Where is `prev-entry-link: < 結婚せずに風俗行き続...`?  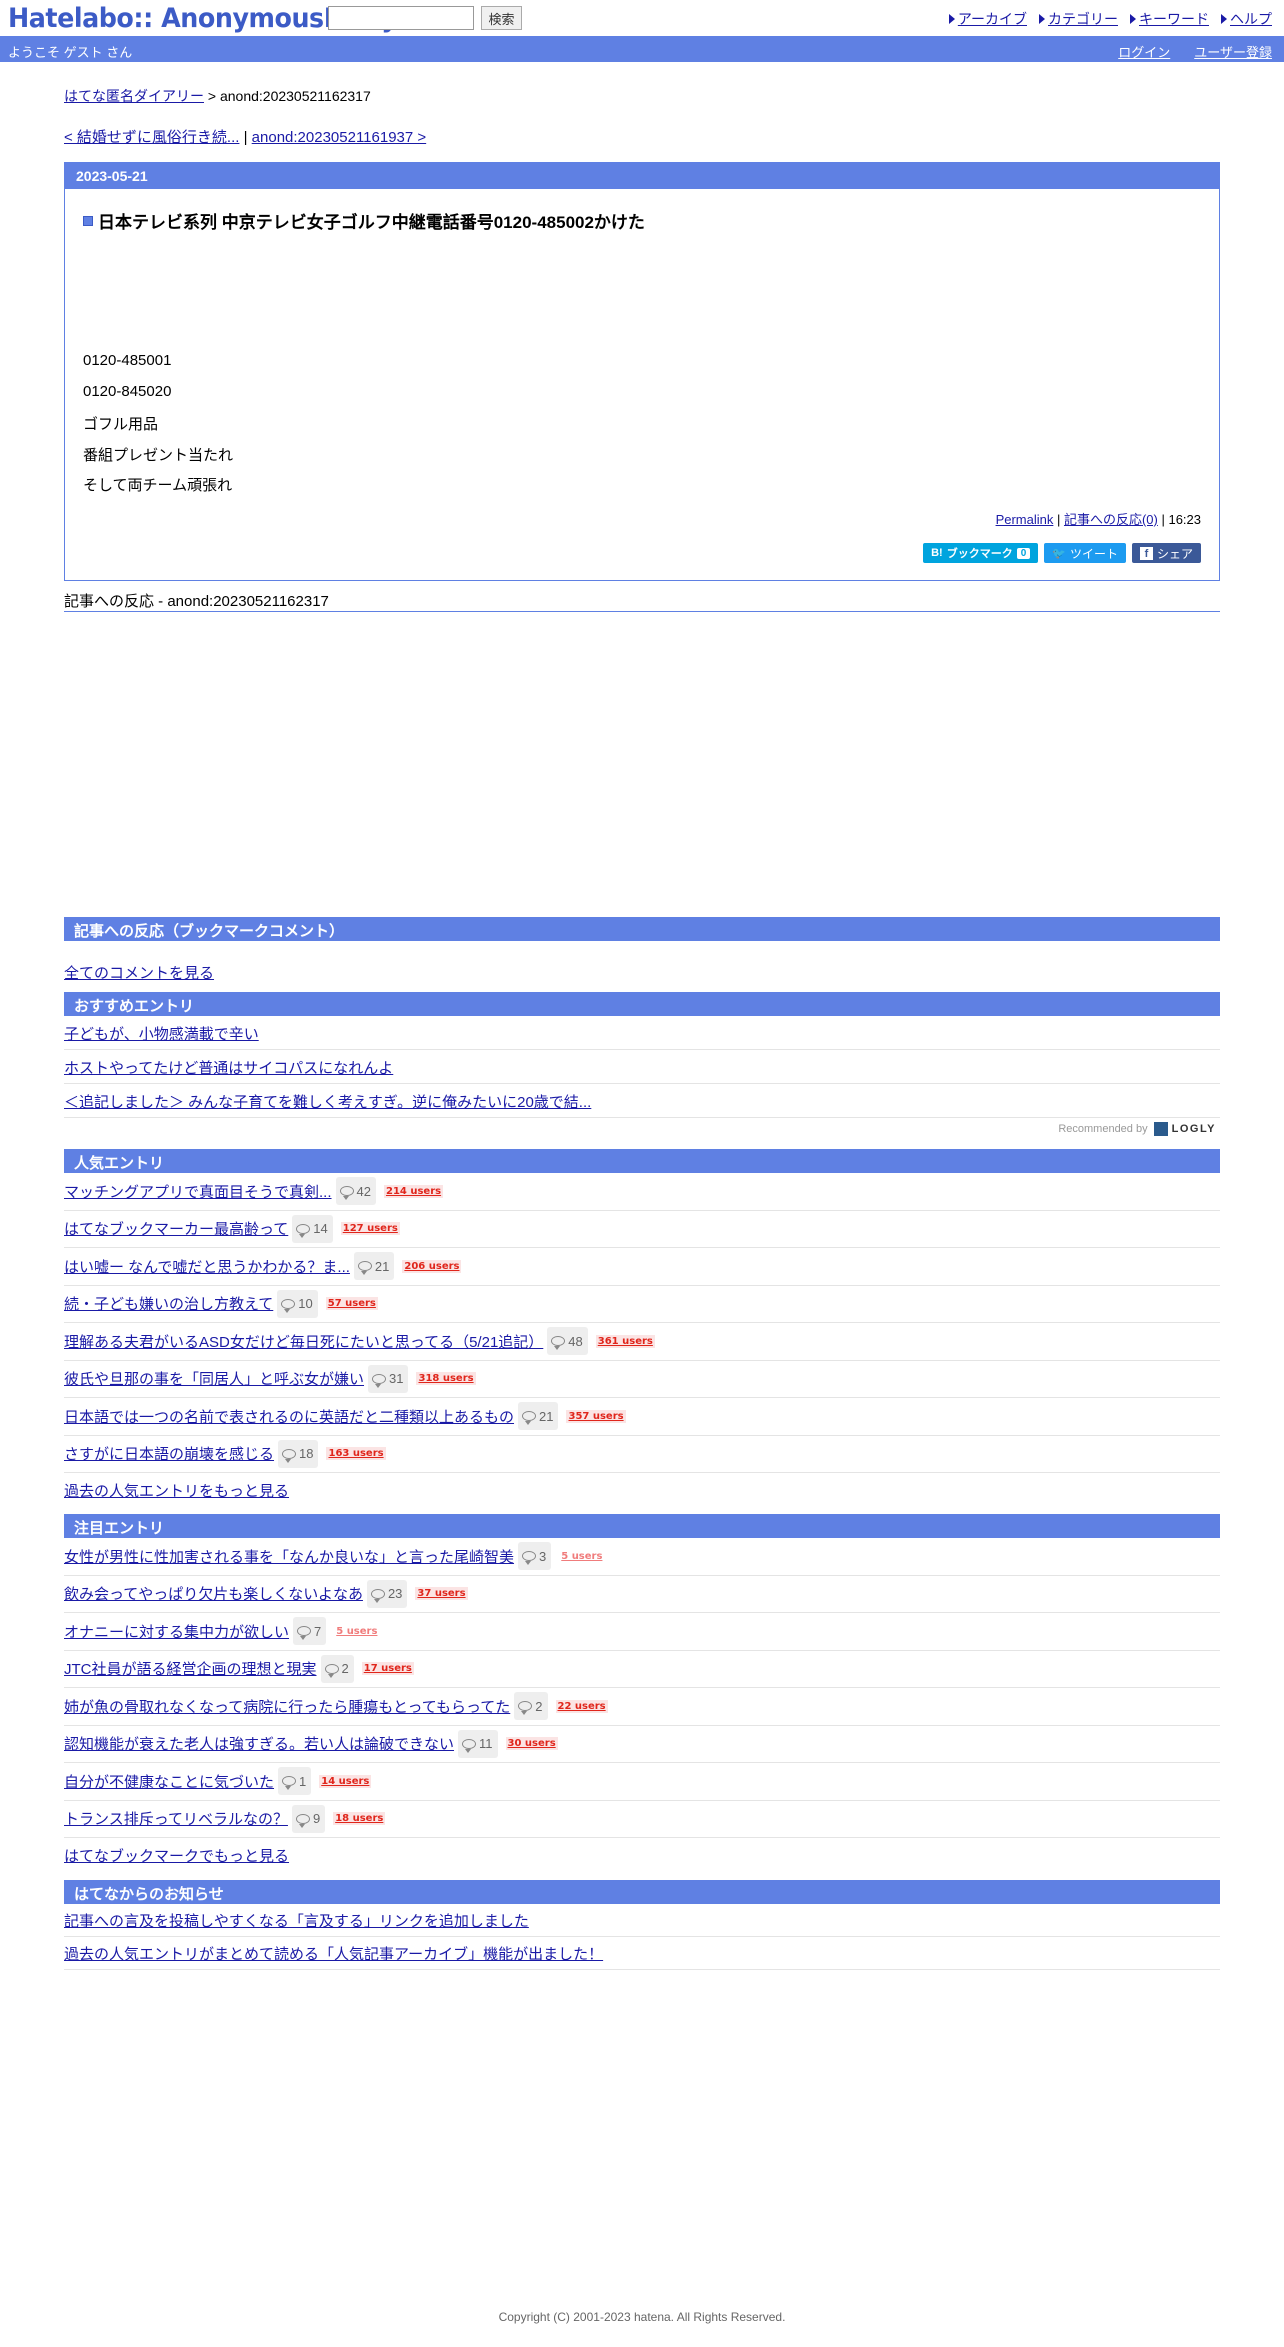 prev-entry-link: < 結婚せずに風俗行き続... is located at coordinates (151, 137).